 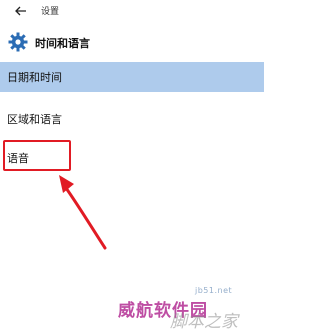 What do you see at coordinates (132, 44) in the screenshot?
I see `page-header: 时间和语言` at bounding box center [132, 44].